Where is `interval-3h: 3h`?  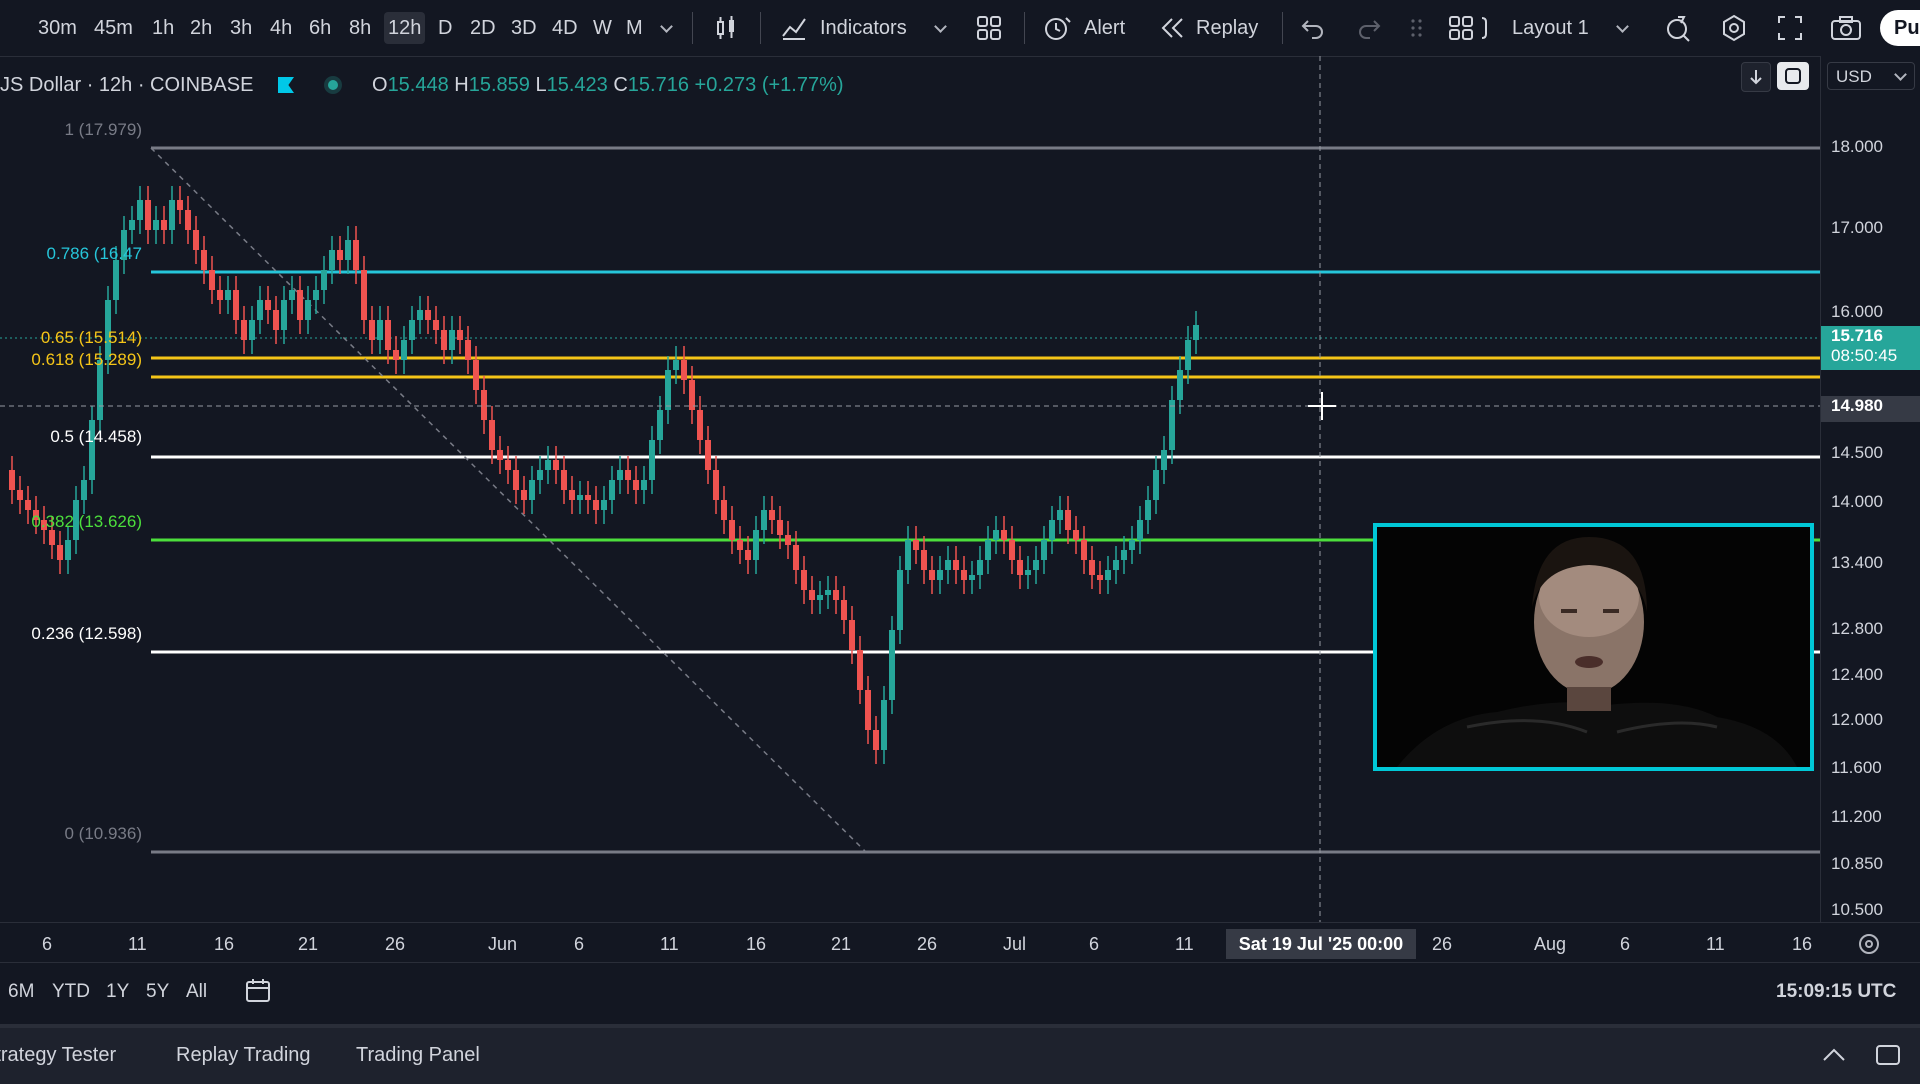
interval-3h: 3h is located at coordinates (241, 28).